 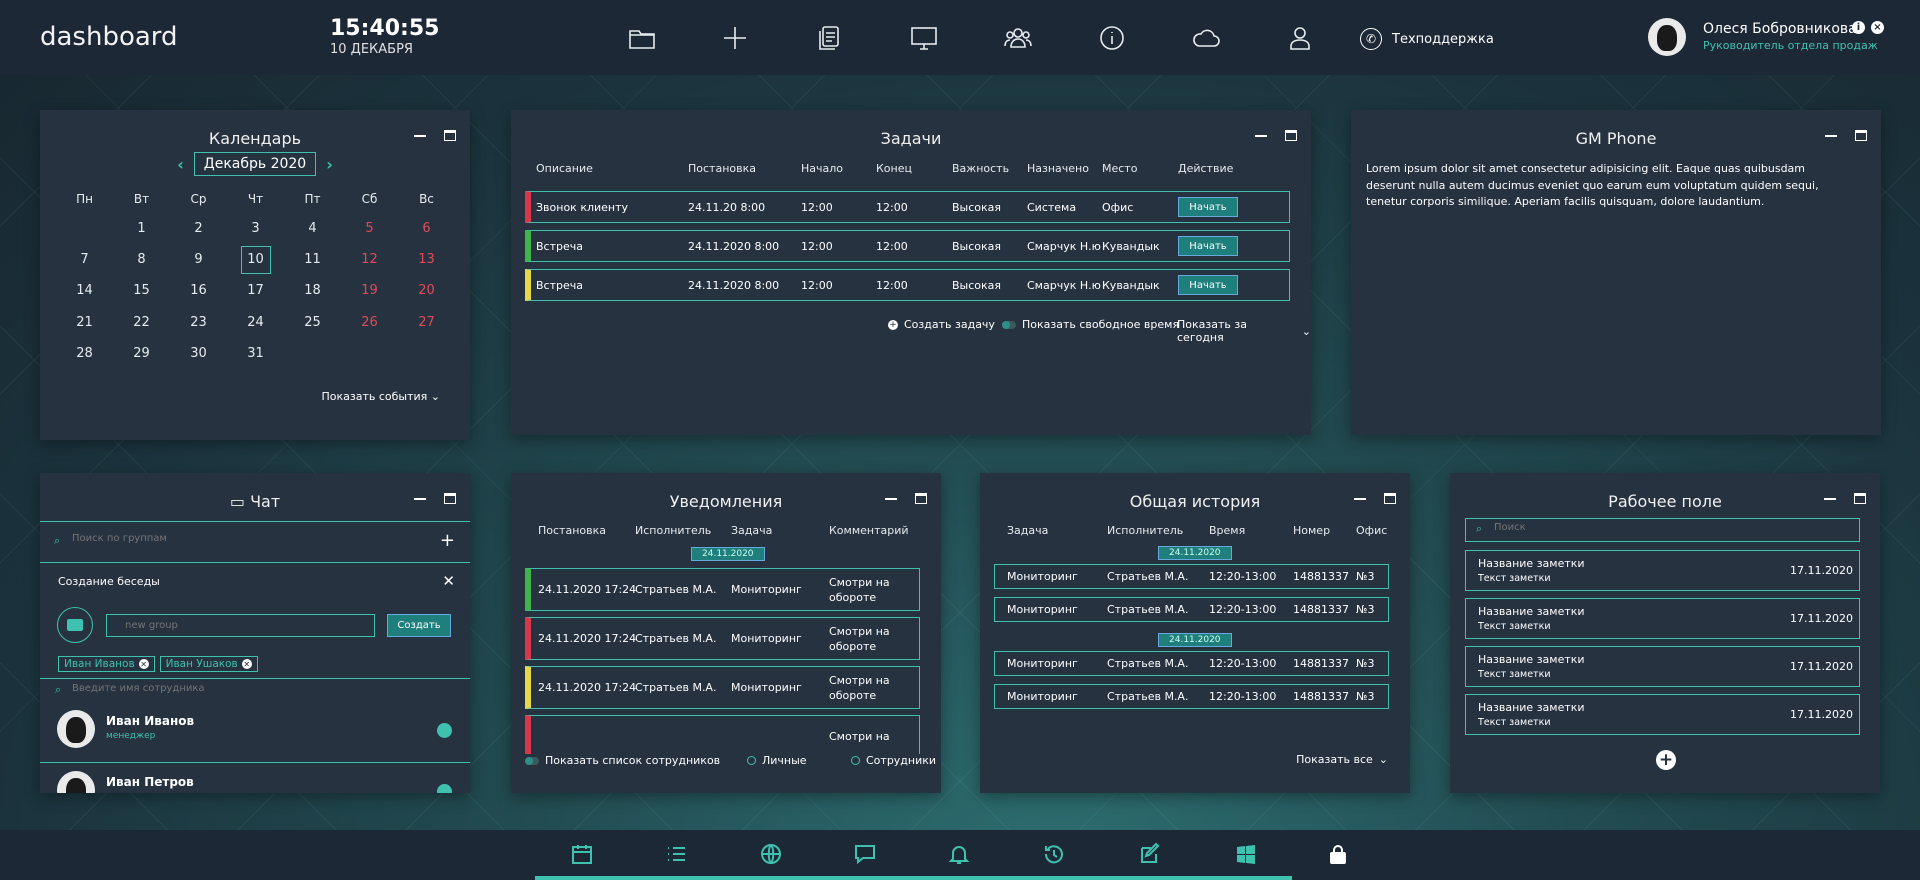 I want to click on calendar-day: 6, so click(x=426, y=228).